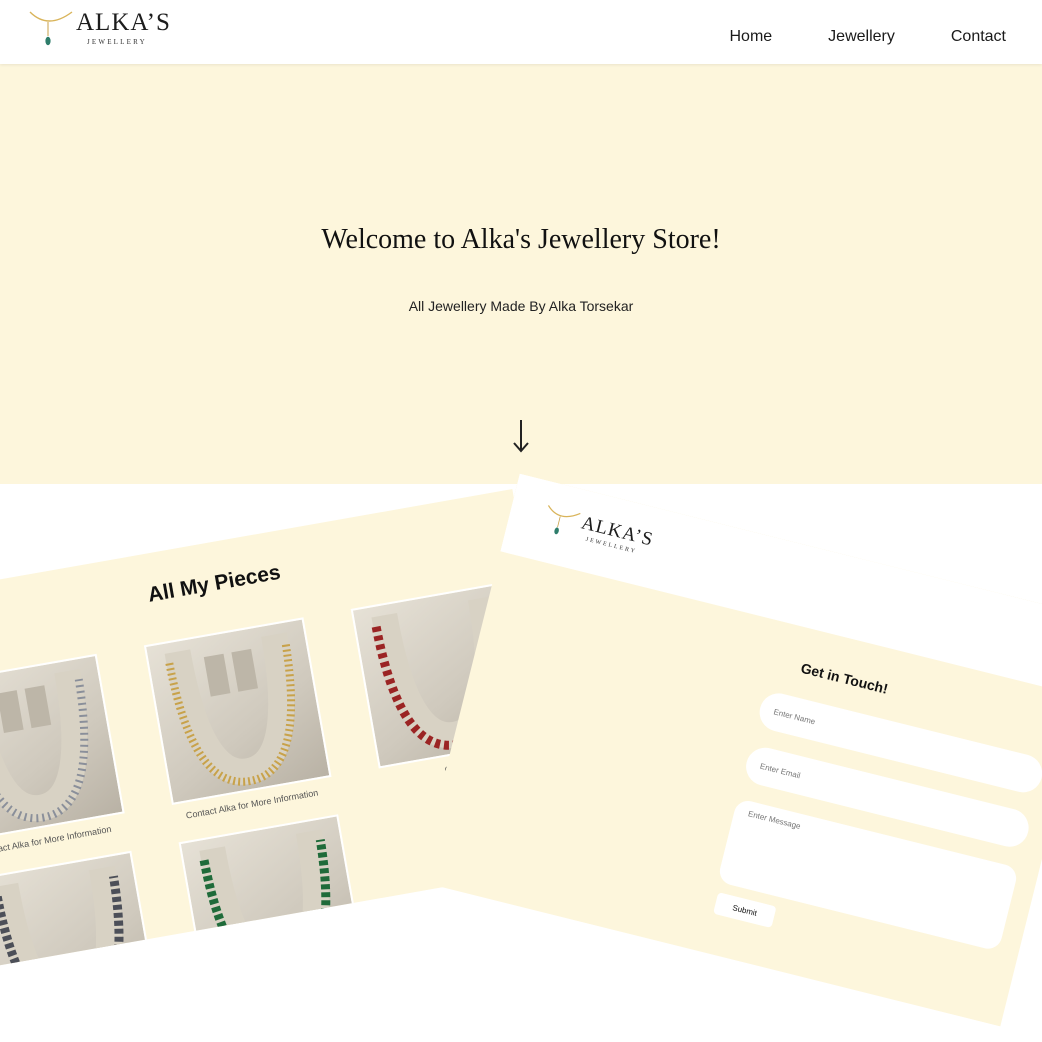 The image size is (1042, 1042). Describe the element at coordinates (521, 32) in the screenshot. I see `site-header: ALKA’S JEWELLERY Home Jewellery Contact` at that location.